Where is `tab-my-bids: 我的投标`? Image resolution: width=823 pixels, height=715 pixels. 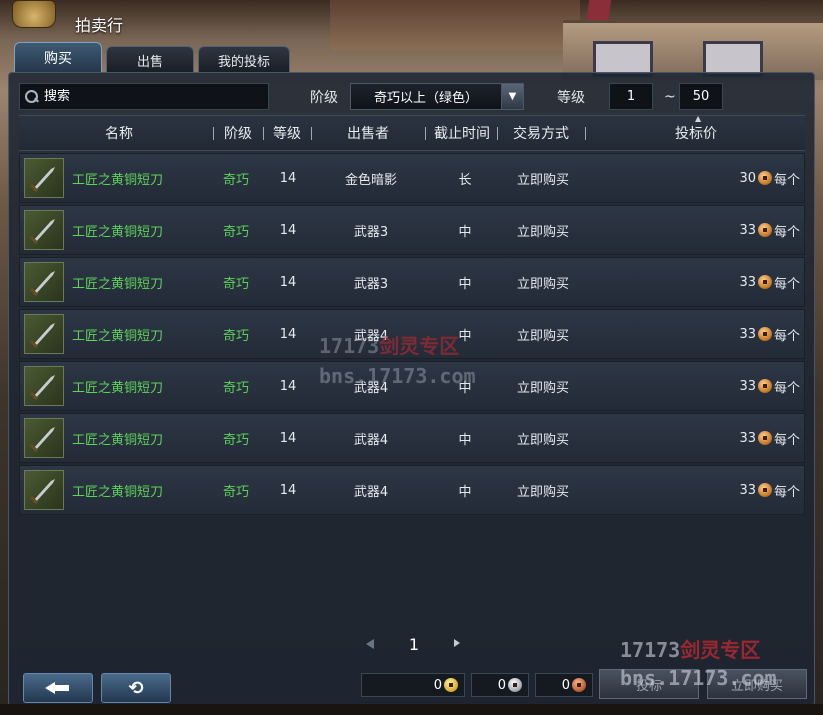
tab-my-bids: 我的投标 is located at coordinates (244, 59).